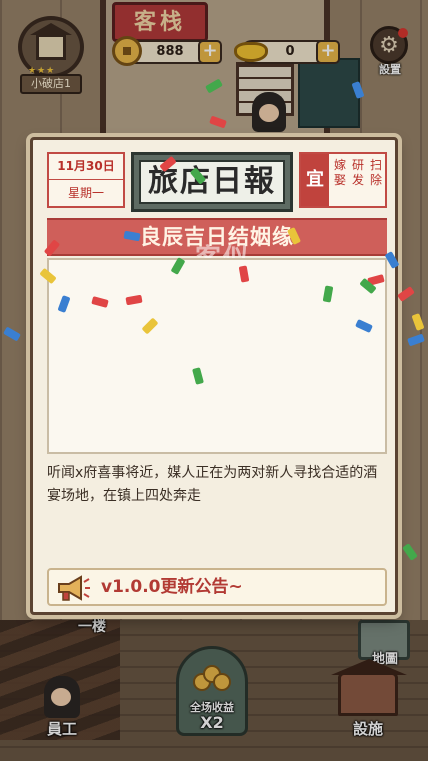 The image size is (428, 761). What do you see at coordinates (74, 588) in the screenshot?
I see `megaphone-icon` at bounding box center [74, 588].